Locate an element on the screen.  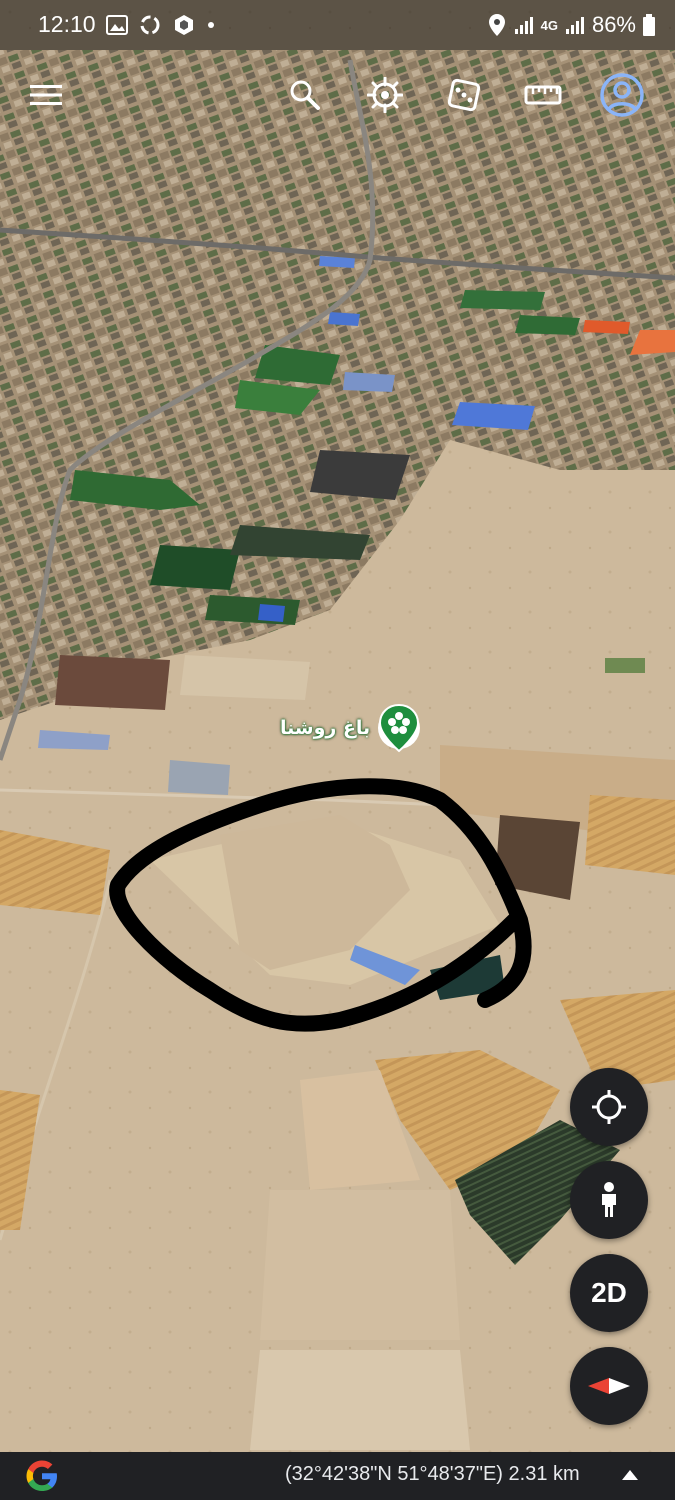
voyager-button is located at coordinates (385, 95).